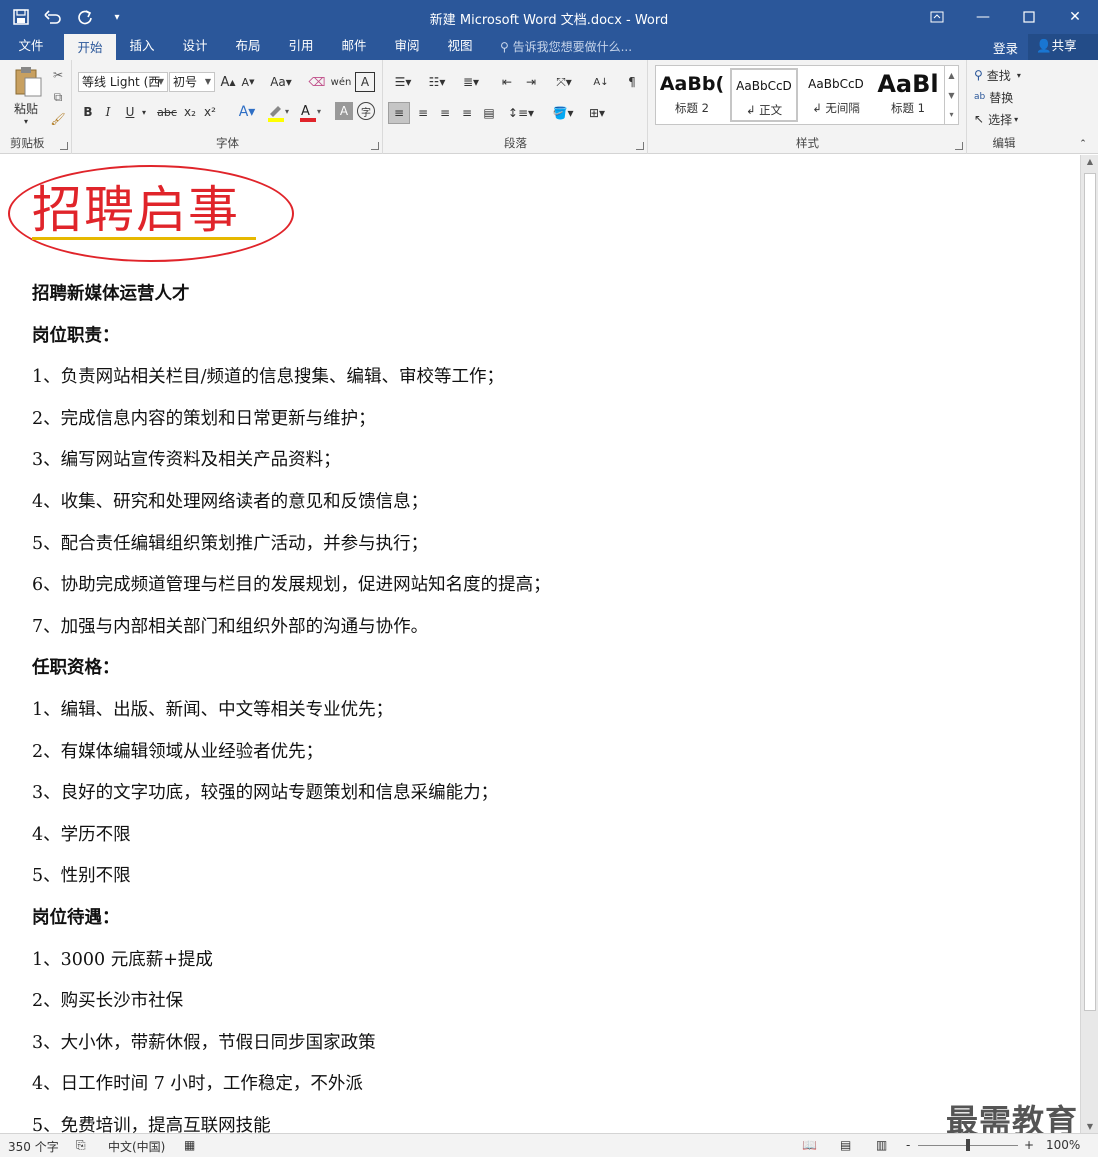  What do you see at coordinates (210, 112) in the screenshot?
I see `superscript-button: x²` at bounding box center [210, 112].